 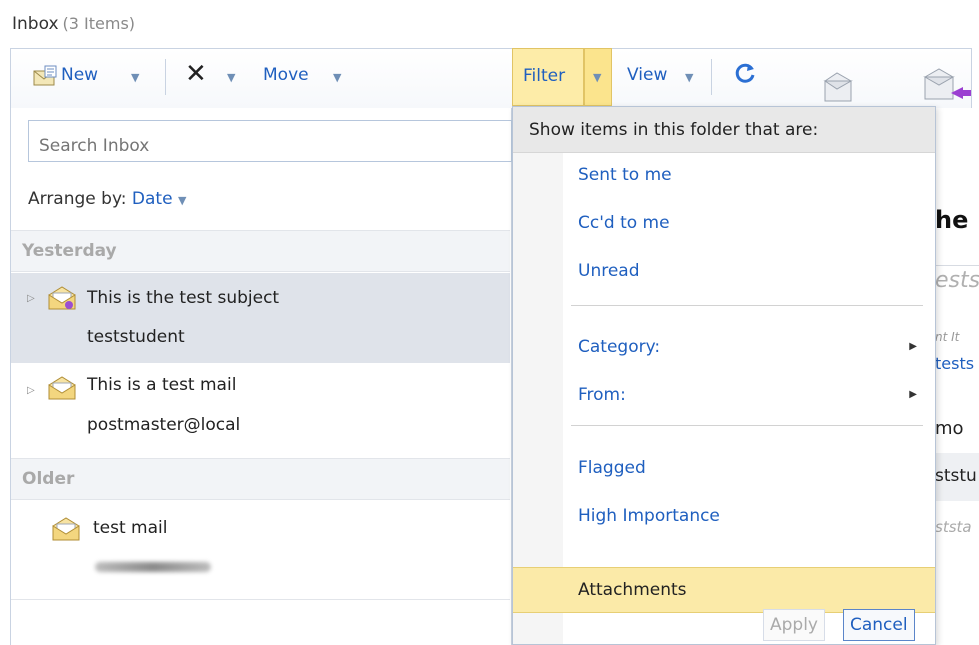 I want to click on delete-button: ✕ ▼, so click(x=215, y=76).